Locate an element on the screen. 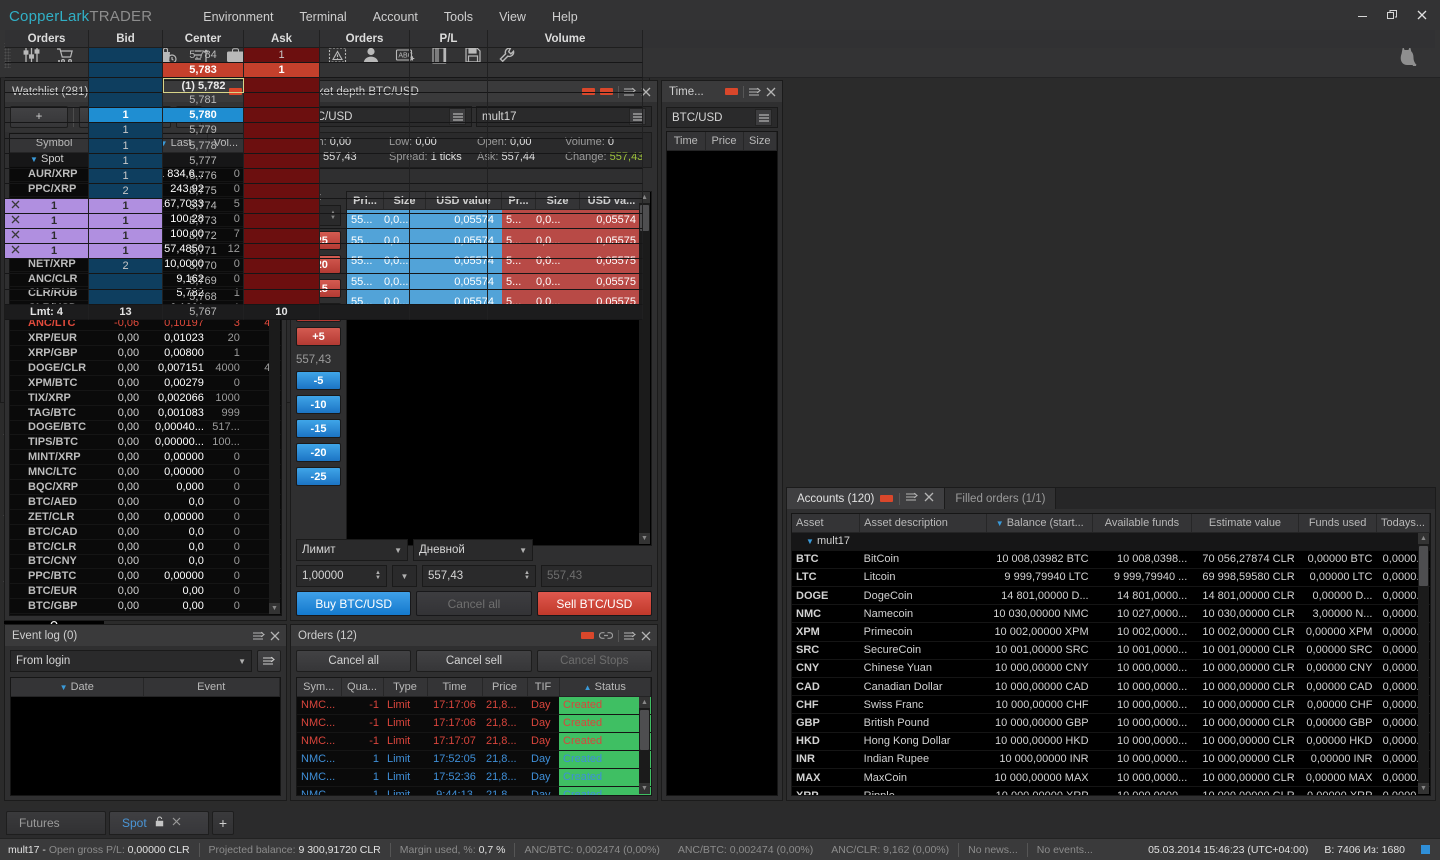 The height and width of the screenshot is (860, 1440). table-row: DOGE/BTC0,000,00040...517...6 is located at coordinates (145, 428).